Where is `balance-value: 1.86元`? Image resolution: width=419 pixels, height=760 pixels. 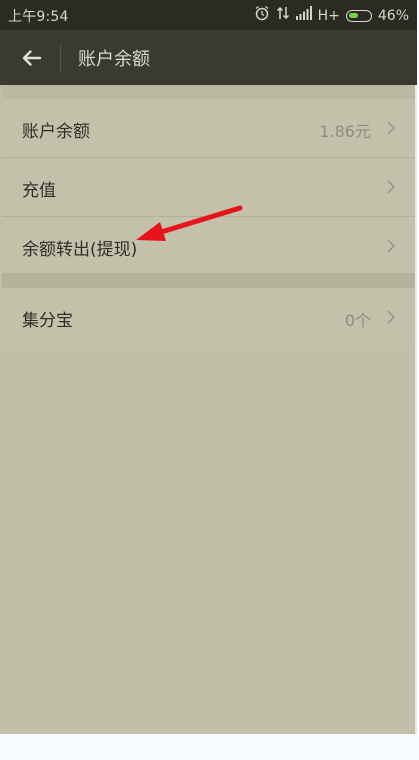
balance-value: 1.86元 is located at coordinates (345, 131).